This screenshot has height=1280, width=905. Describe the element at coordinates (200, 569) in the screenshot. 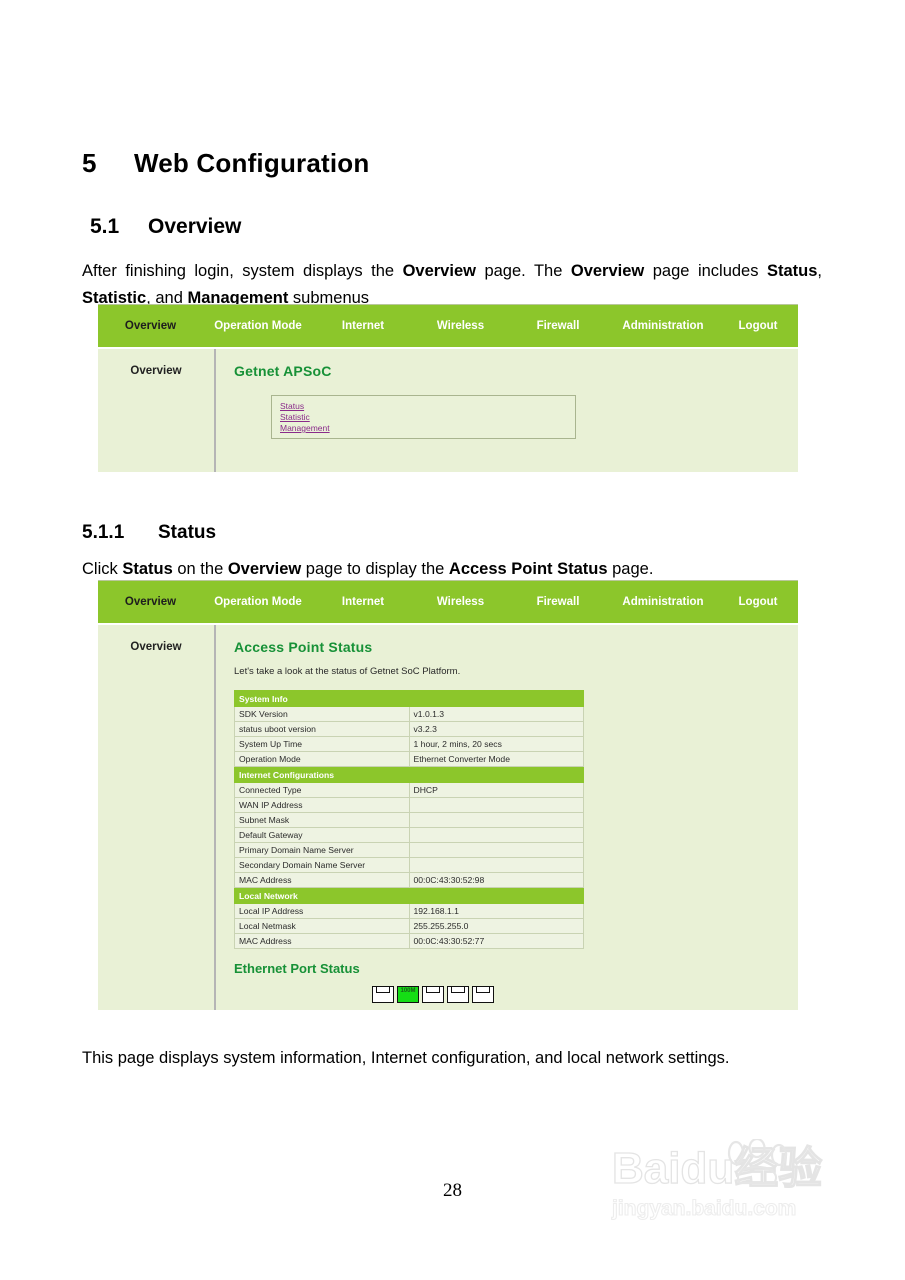

I see `status-text-2: on the` at that location.